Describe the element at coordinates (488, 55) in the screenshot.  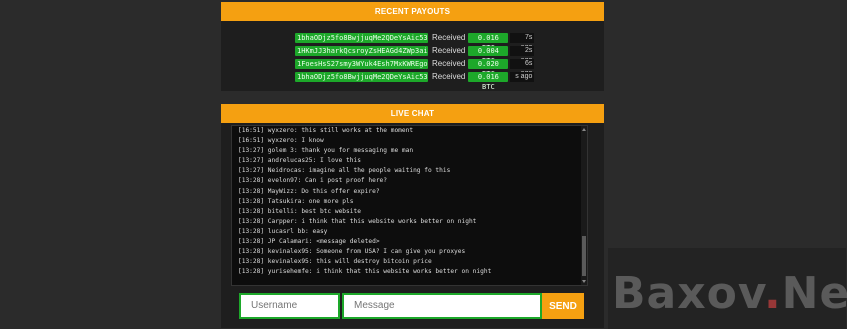
I see `payout-amount: 0.004 BTC` at that location.